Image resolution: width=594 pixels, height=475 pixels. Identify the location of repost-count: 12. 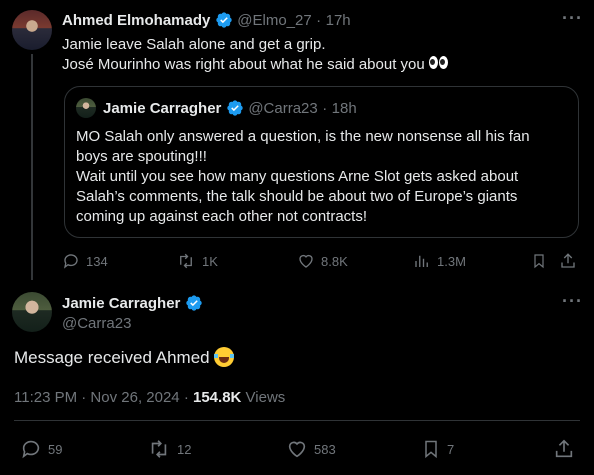
(184, 449).